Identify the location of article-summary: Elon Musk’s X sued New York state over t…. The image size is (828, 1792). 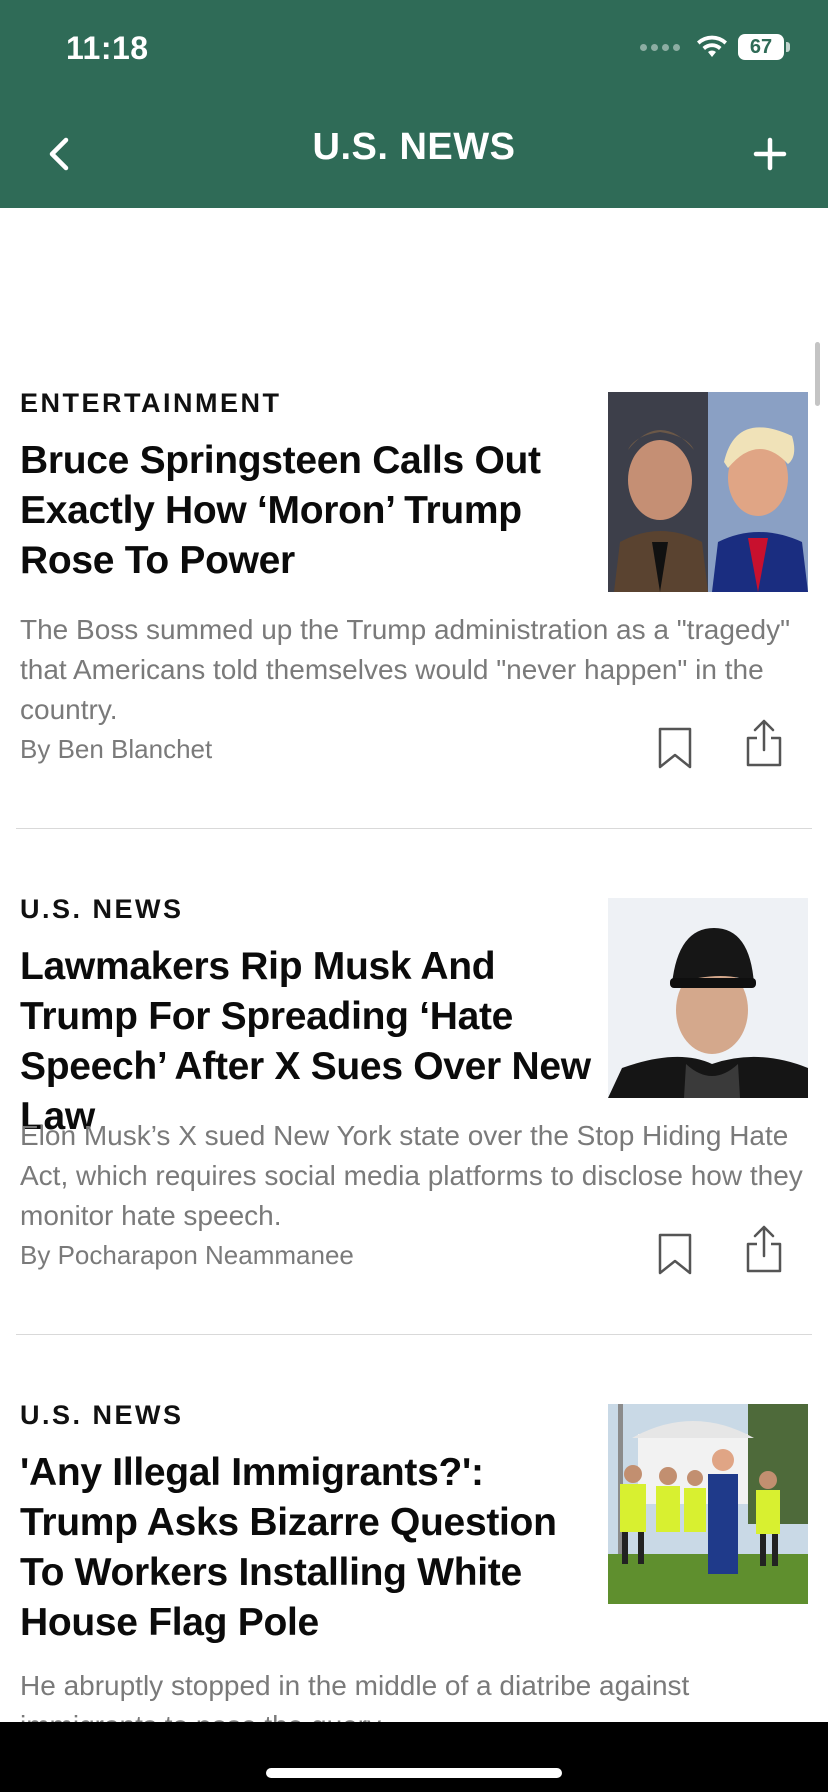
(411, 1175).